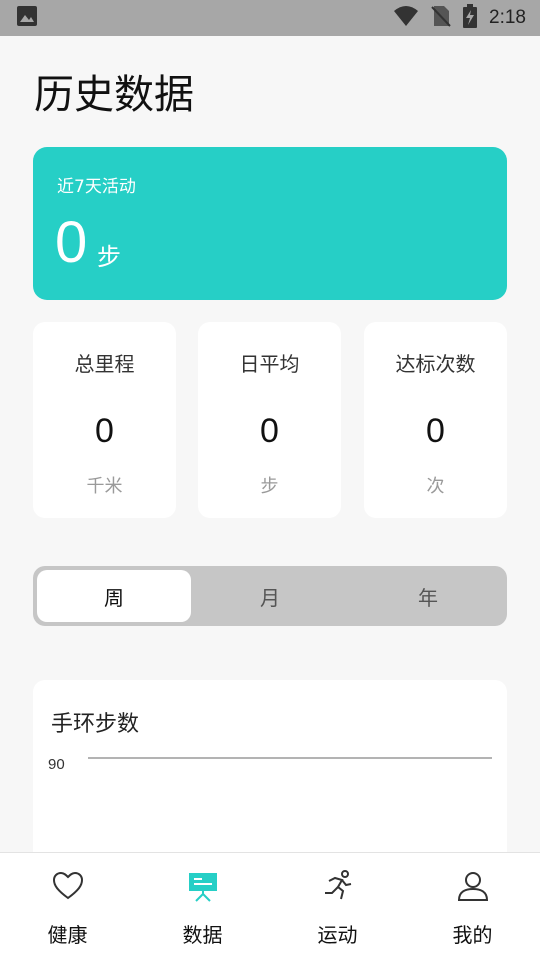  I want to click on nav-label: 数据, so click(202, 935).